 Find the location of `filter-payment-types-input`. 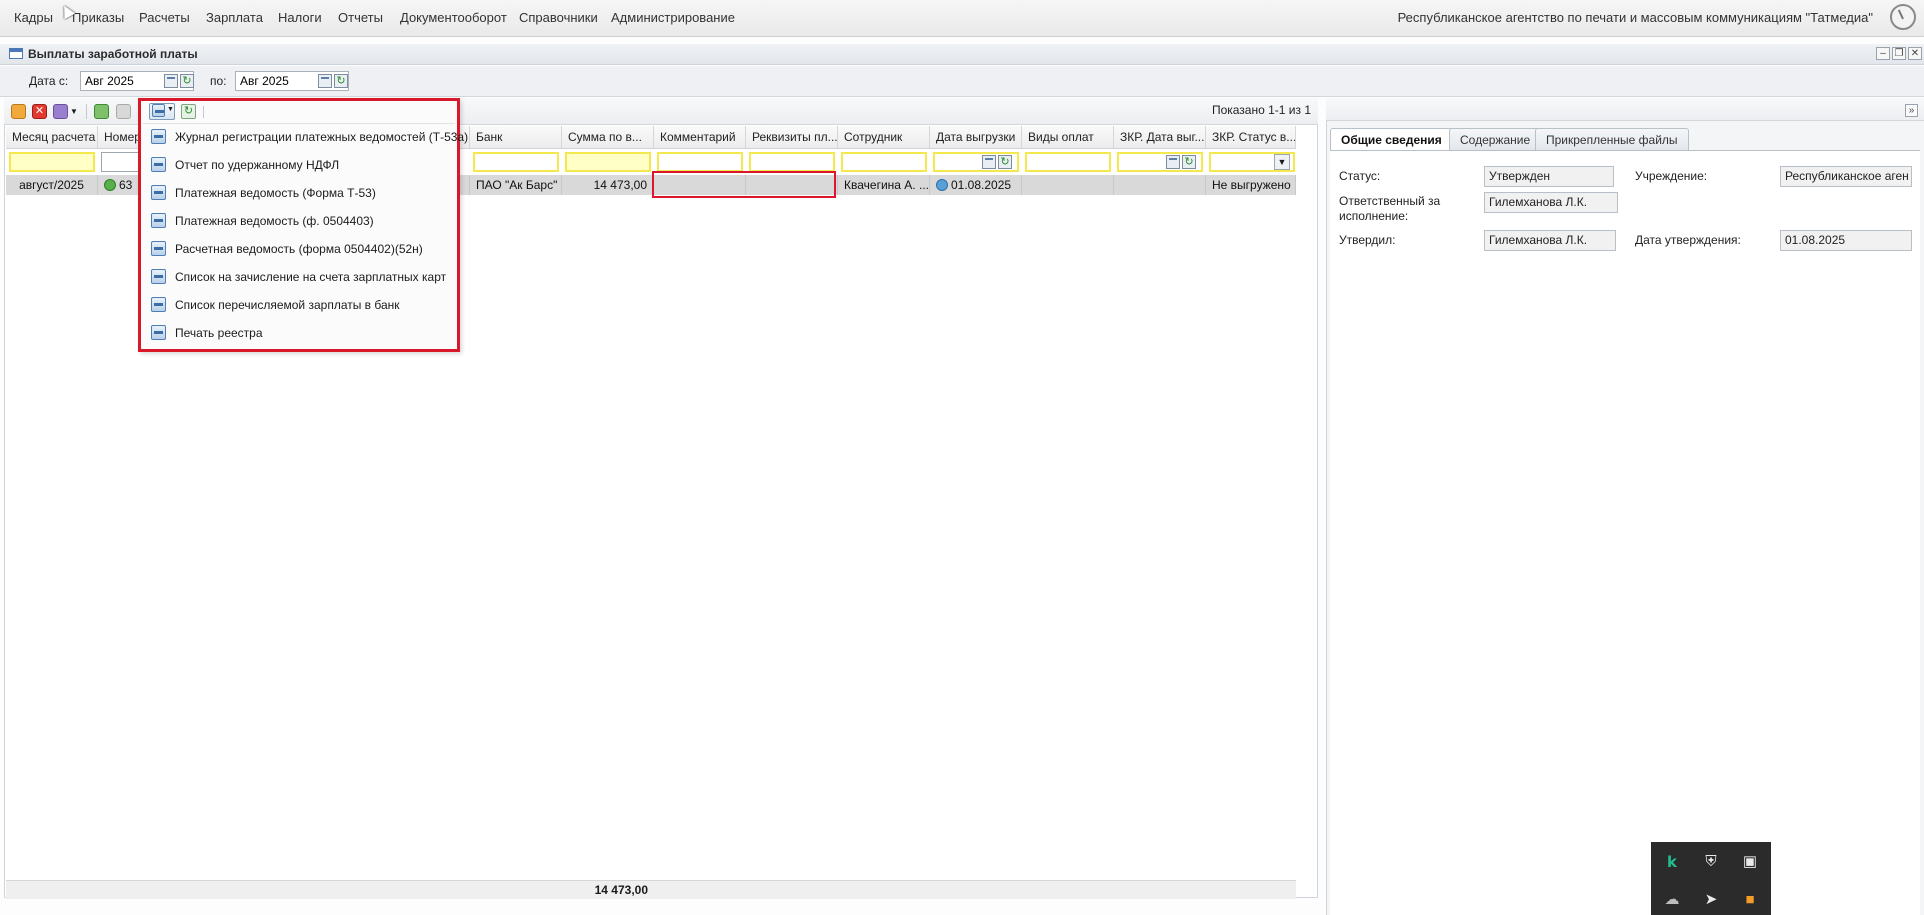

filter-payment-types-input is located at coordinates (1068, 162).